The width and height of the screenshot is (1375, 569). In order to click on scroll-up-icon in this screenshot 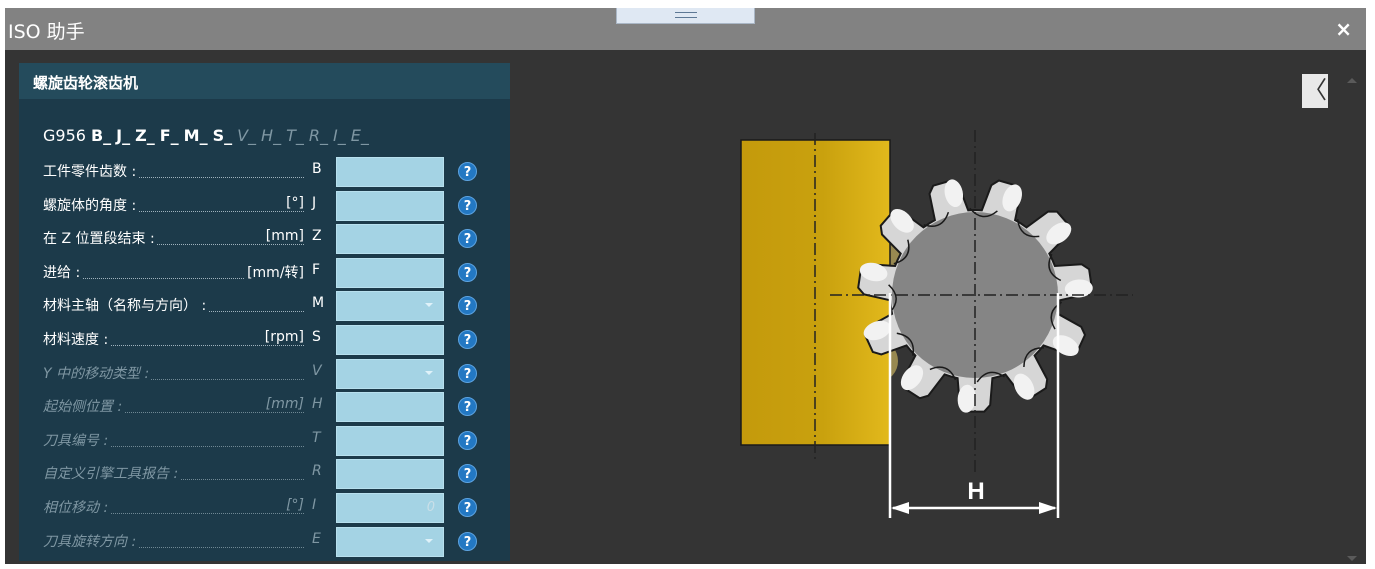, I will do `click(1352, 80)`.